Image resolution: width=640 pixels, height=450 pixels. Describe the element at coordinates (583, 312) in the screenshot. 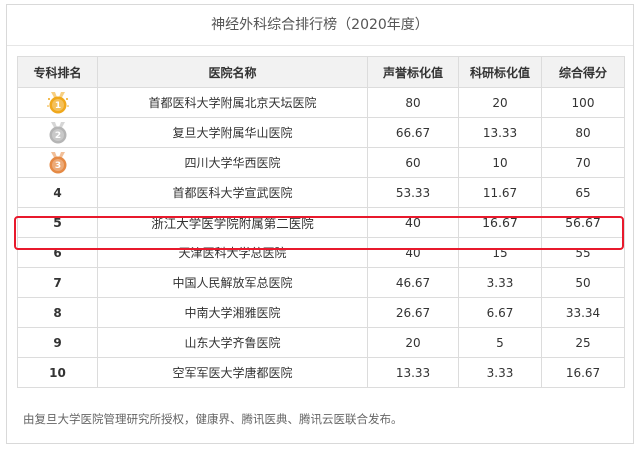

I see `score-cell: 33.34` at that location.